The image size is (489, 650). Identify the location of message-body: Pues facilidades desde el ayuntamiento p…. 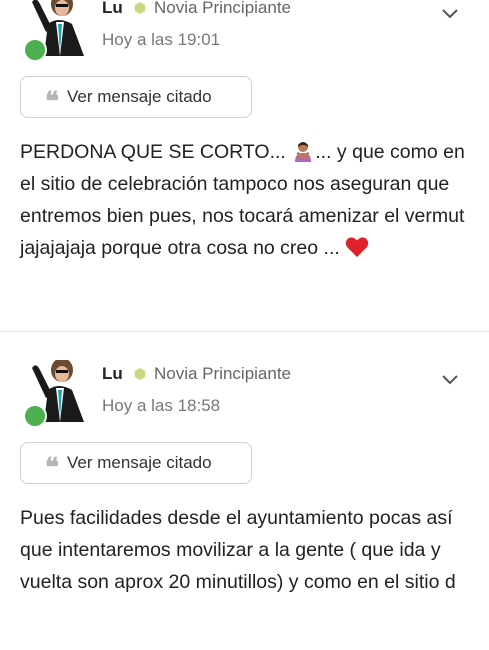
(238, 550).